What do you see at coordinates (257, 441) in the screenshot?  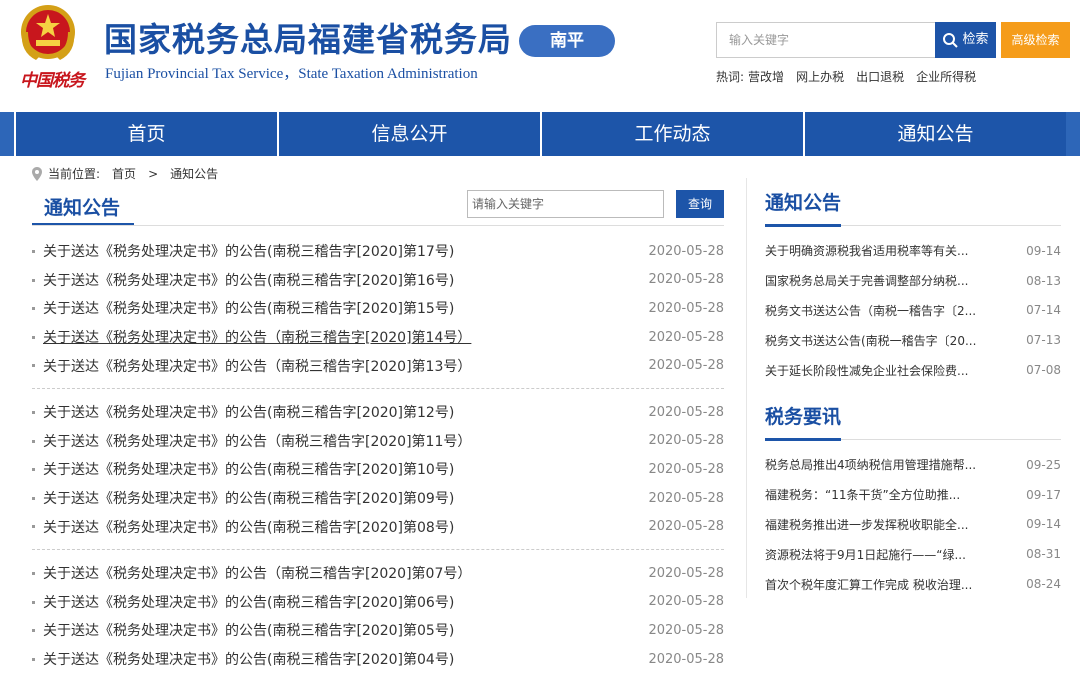 I see `list-item-title: 关于送达《税务处理决定书》的公告（南税三稽告字[2020]第11号）` at bounding box center [257, 441].